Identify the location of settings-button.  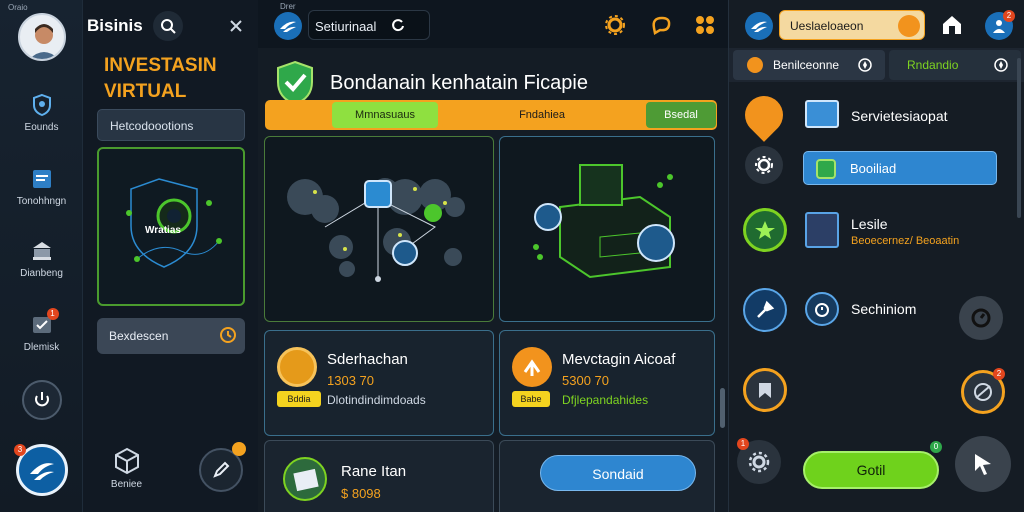
(764, 165).